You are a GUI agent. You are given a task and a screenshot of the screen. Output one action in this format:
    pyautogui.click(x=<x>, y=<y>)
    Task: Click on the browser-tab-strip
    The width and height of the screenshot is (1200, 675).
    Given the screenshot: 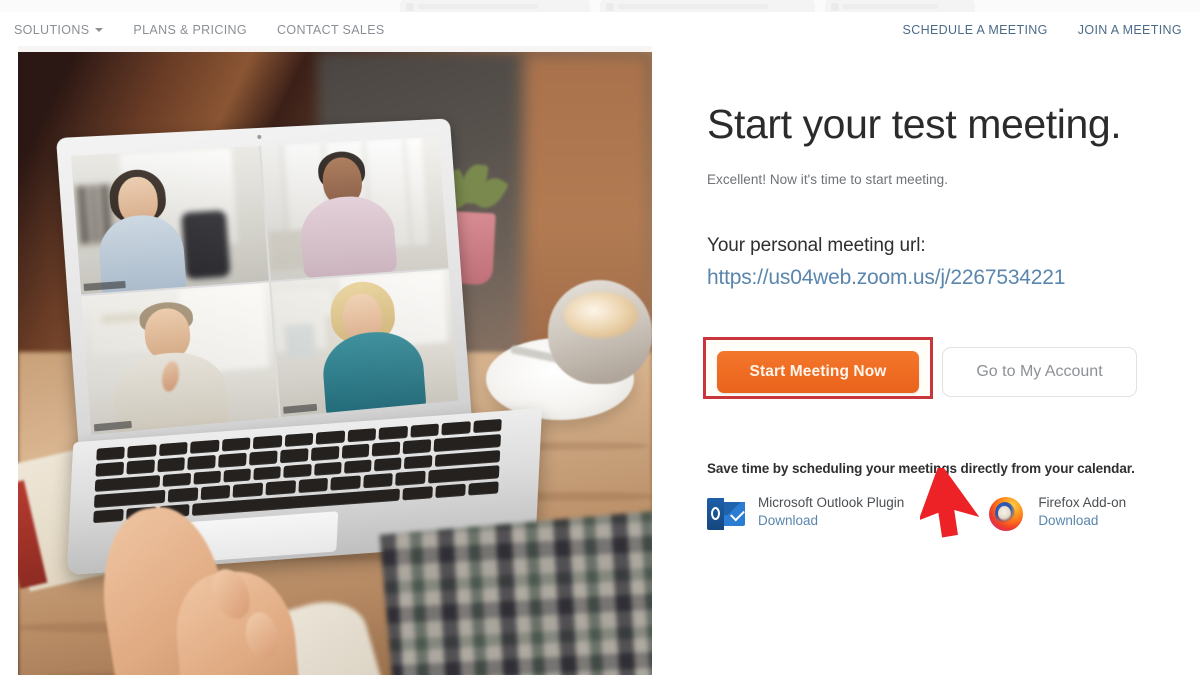 What is the action you would take?
    pyautogui.click(x=600, y=6)
    